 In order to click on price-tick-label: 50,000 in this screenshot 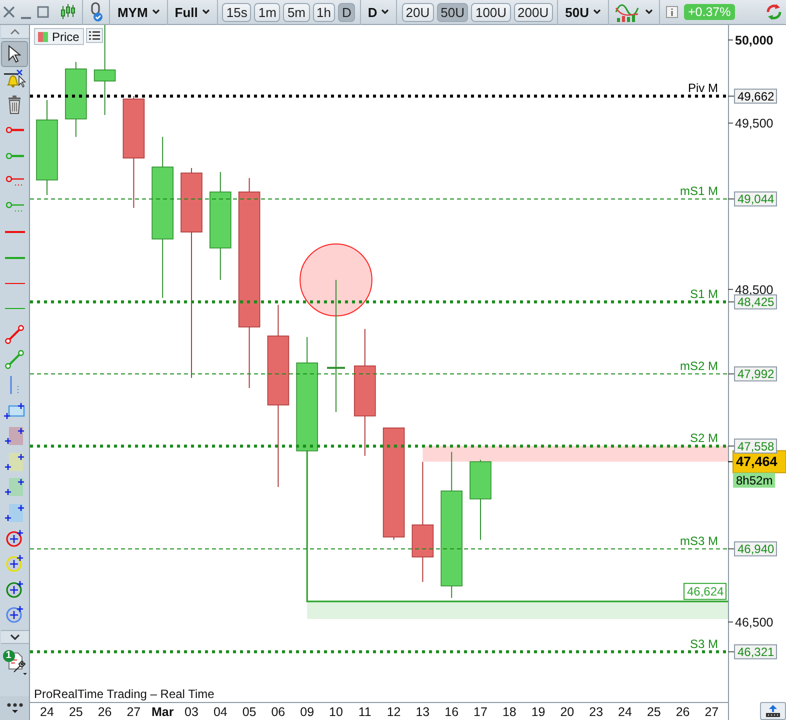, I will do `click(754, 40)`.